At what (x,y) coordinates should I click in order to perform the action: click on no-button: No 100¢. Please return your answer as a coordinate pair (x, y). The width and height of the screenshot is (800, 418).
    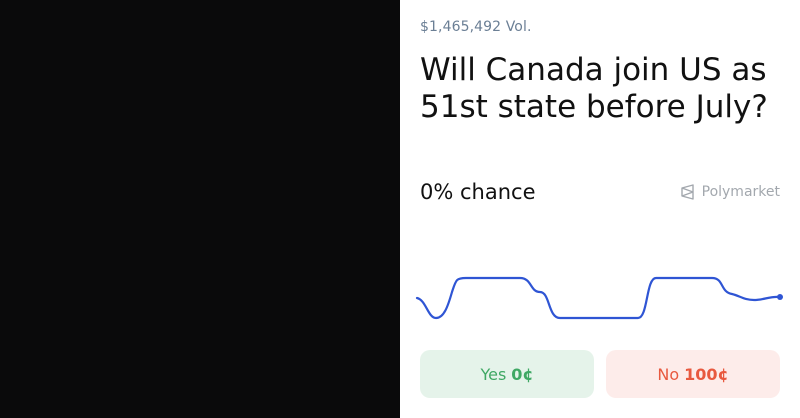
    Looking at the image, I should click on (693, 374).